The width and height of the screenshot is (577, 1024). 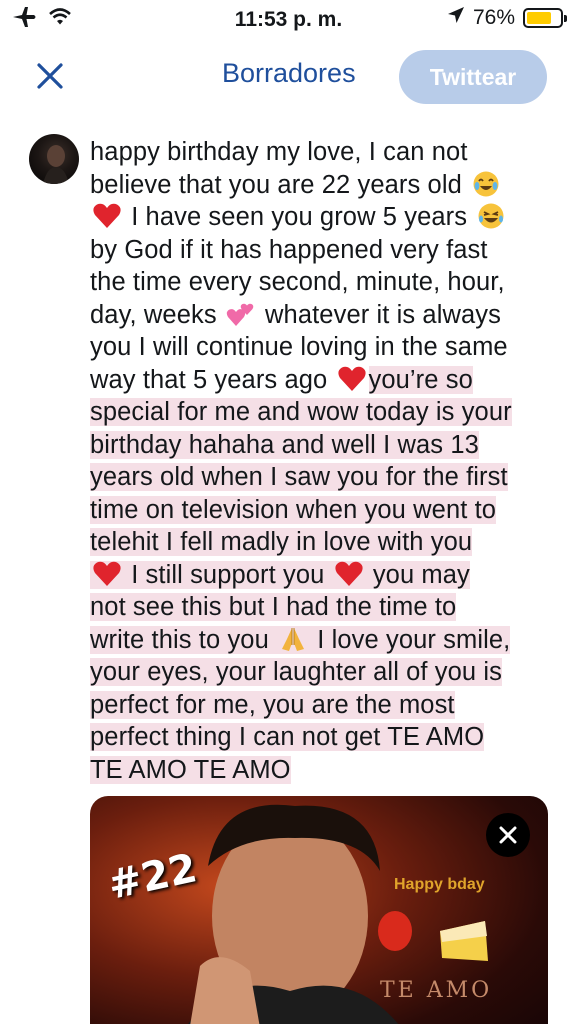 I want to click on remove-media-button, so click(x=508, y=835).